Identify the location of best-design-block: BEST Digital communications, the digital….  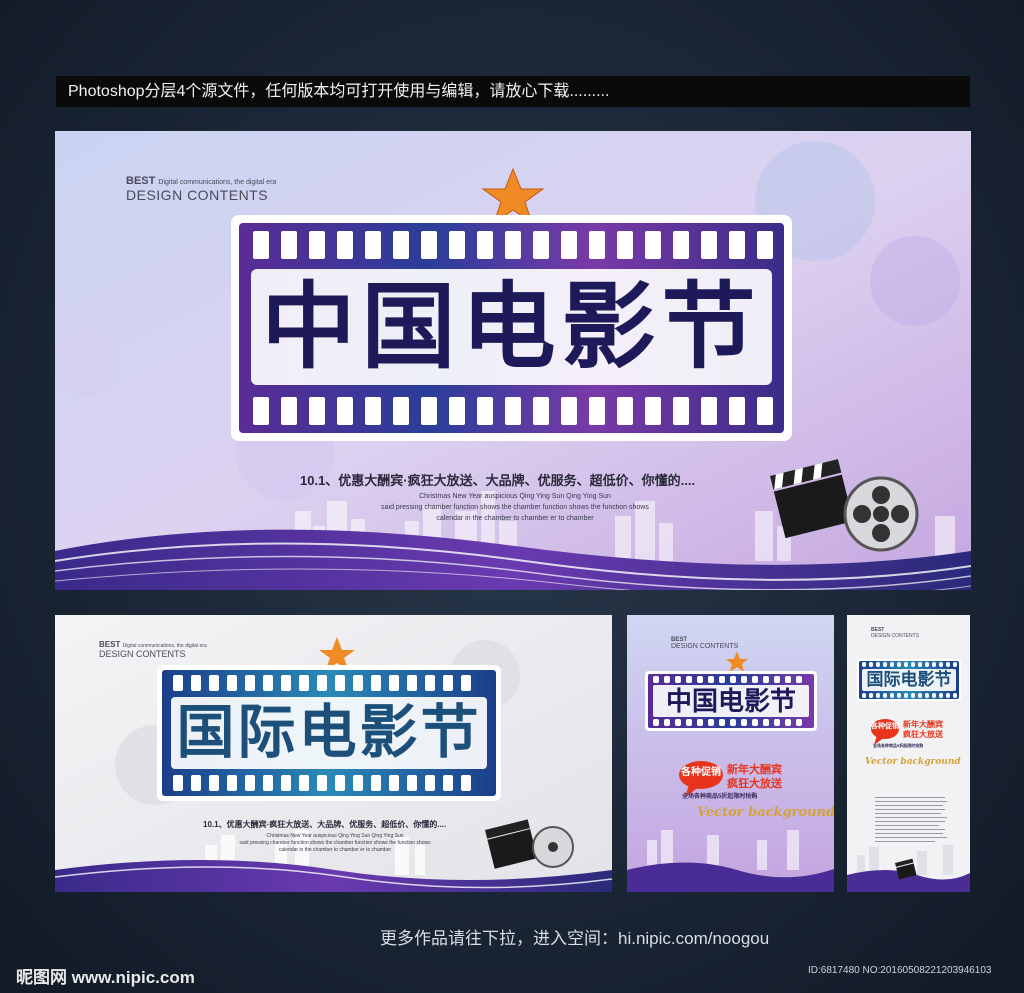
(201, 189).